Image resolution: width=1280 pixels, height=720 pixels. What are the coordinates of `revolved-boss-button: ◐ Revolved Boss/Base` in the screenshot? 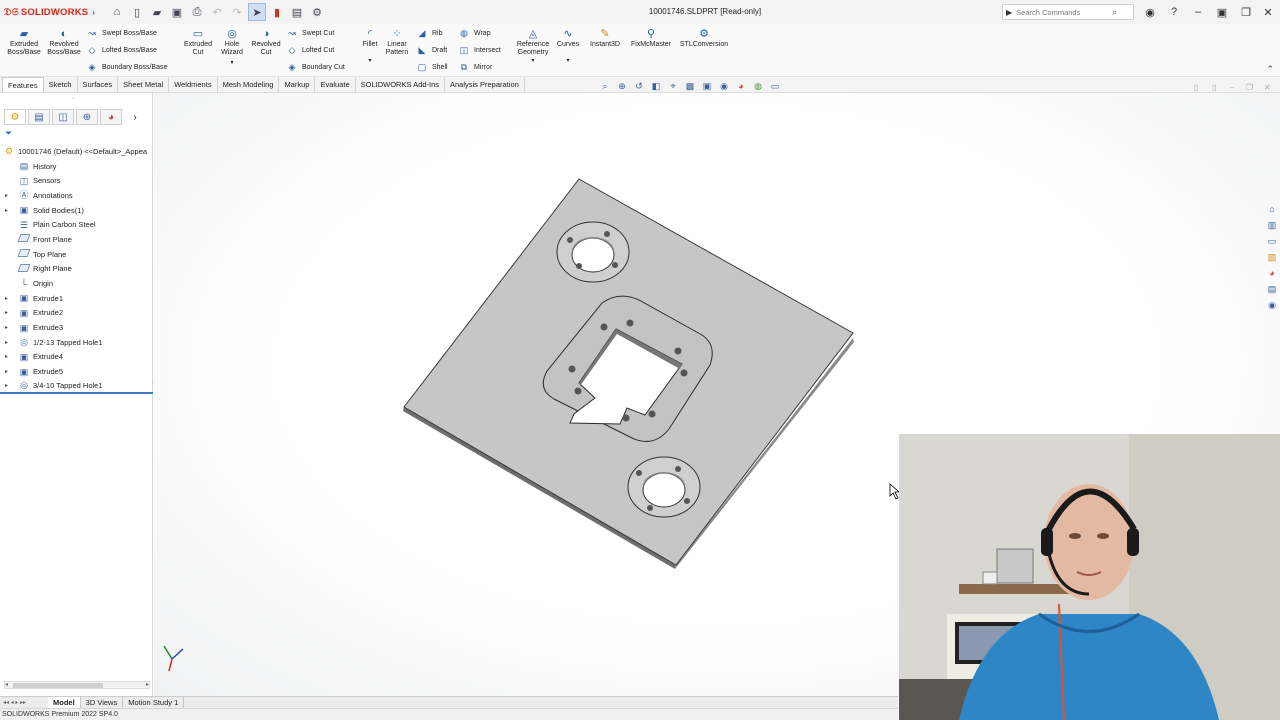 It's located at (64, 41).